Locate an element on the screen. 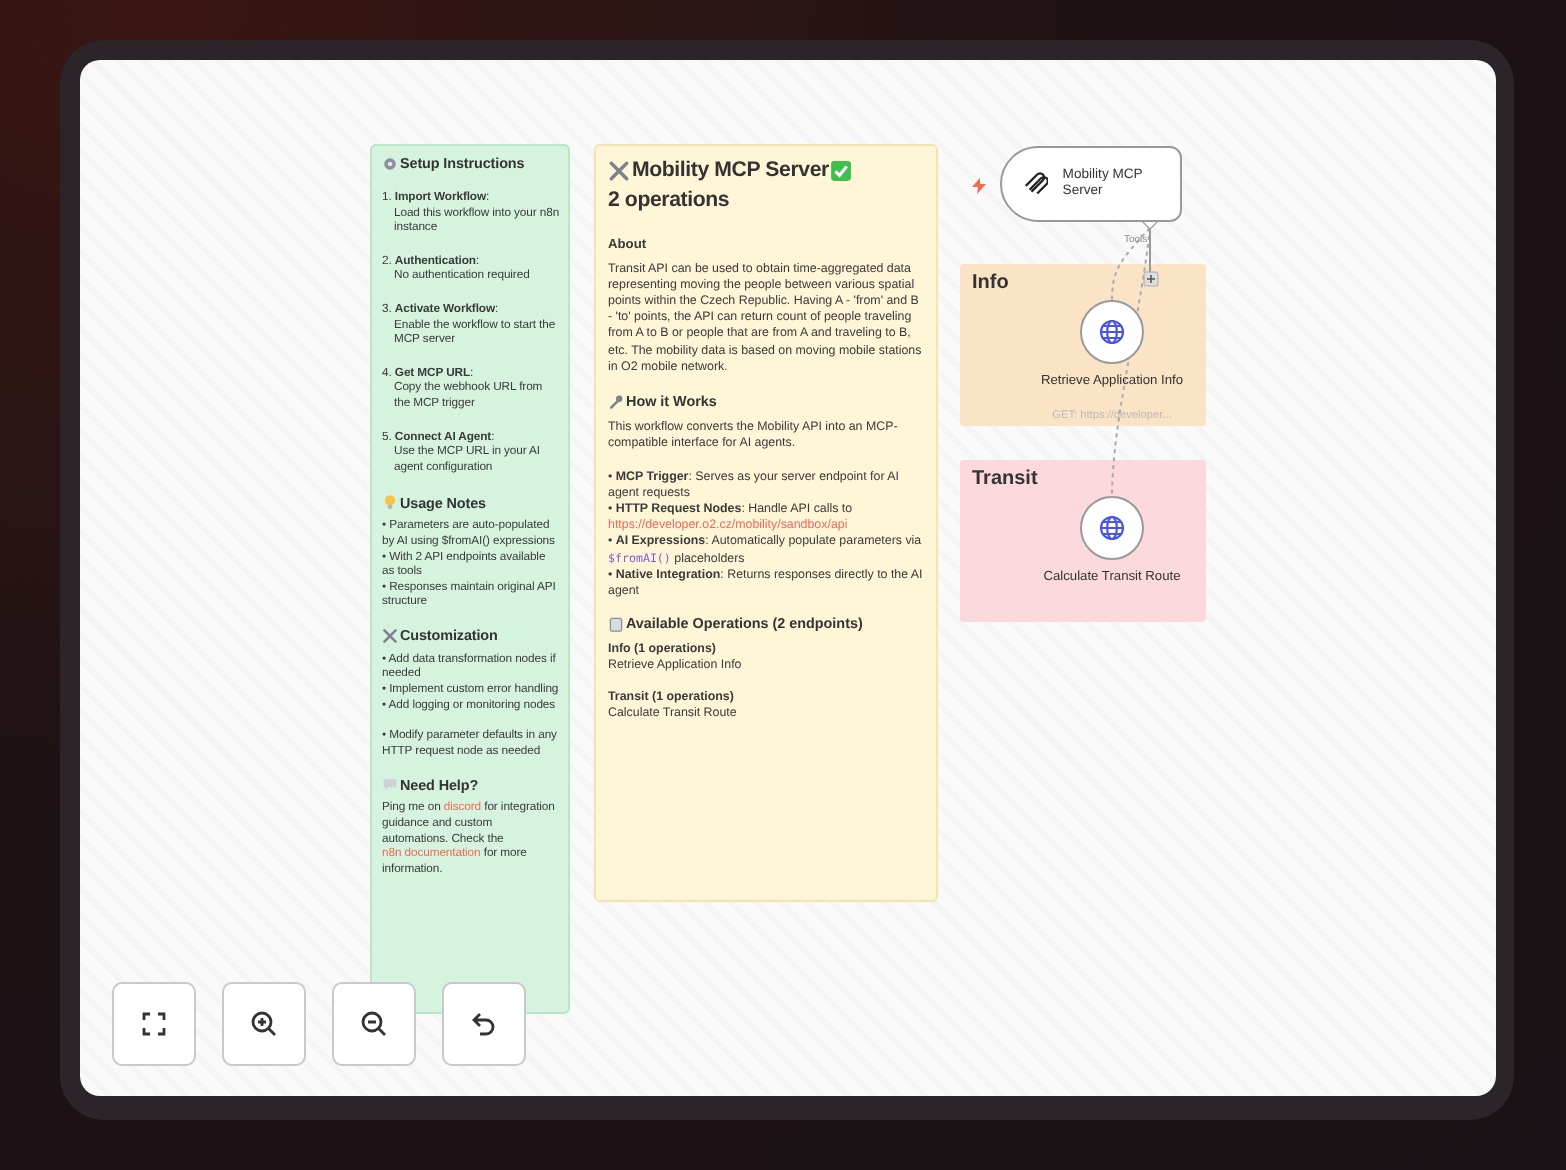 The height and width of the screenshot is (1170, 1566). undo-button is located at coordinates (484, 1024).